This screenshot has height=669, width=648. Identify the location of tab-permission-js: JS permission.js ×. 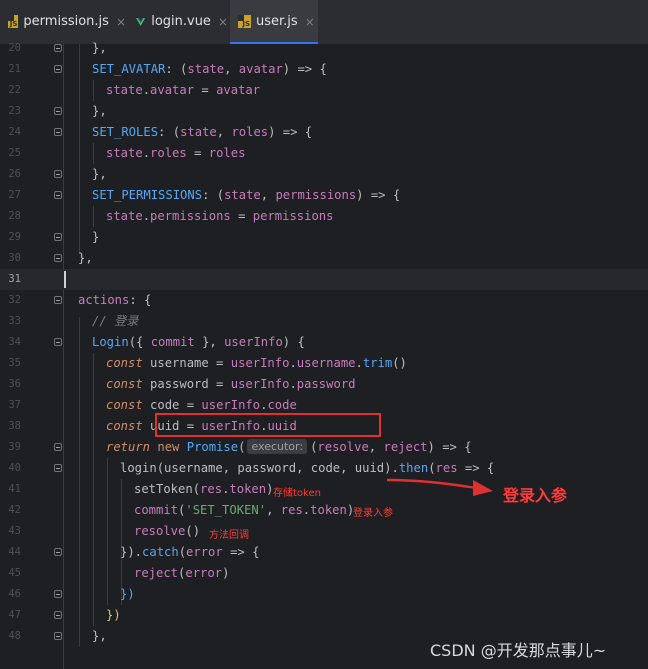
(67, 21).